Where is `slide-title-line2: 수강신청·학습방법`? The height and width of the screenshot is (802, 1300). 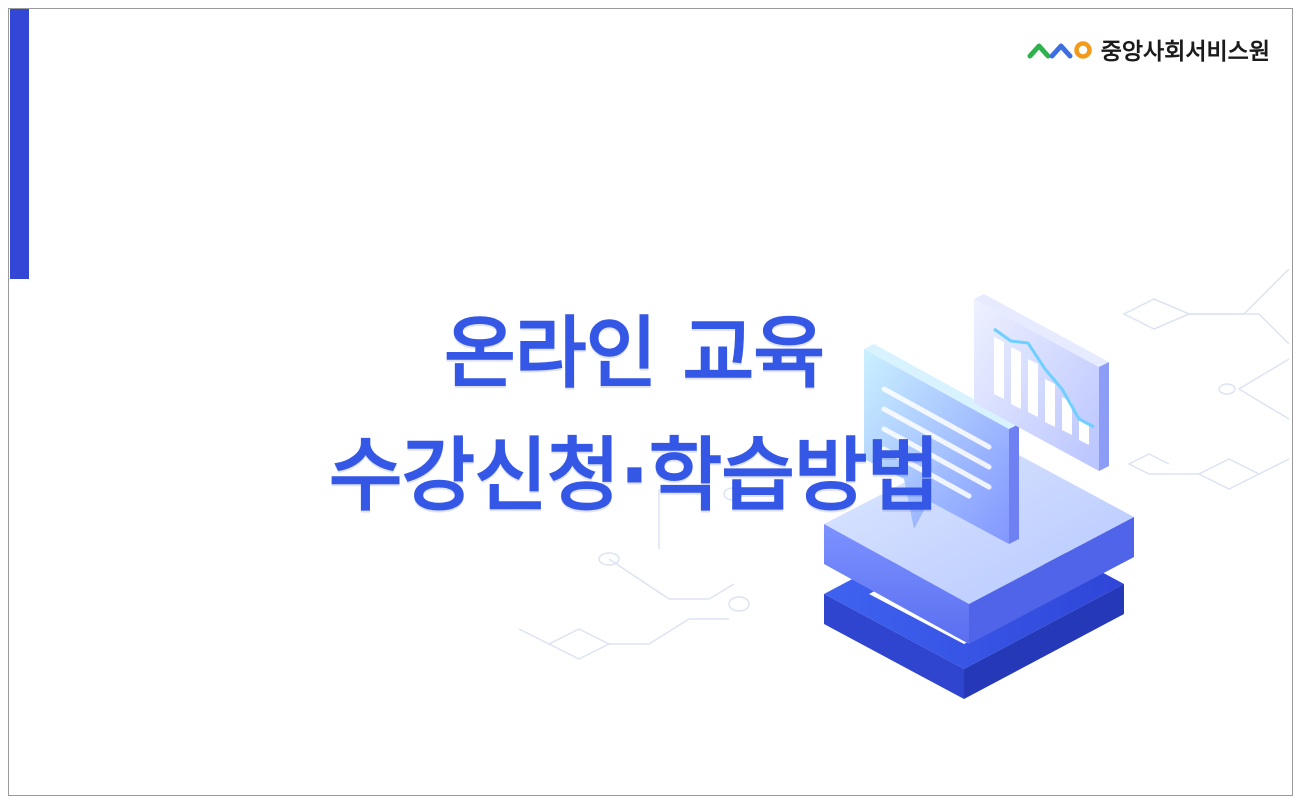
slide-title-line2: 수강신청·학습방법 is located at coordinates (634, 475).